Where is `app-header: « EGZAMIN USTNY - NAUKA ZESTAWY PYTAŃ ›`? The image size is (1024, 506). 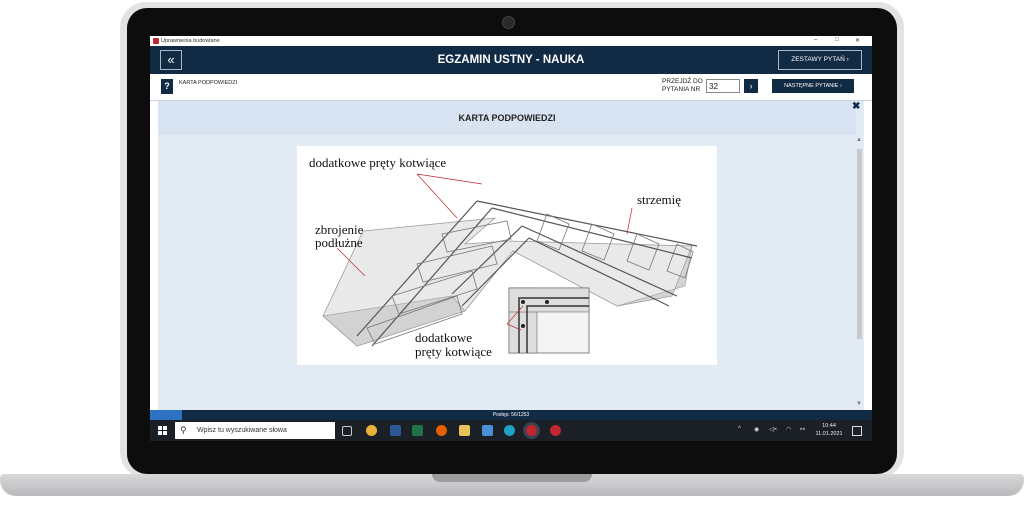 app-header: « EGZAMIN USTNY - NAUKA ZESTAWY PYTAŃ › is located at coordinates (511, 60).